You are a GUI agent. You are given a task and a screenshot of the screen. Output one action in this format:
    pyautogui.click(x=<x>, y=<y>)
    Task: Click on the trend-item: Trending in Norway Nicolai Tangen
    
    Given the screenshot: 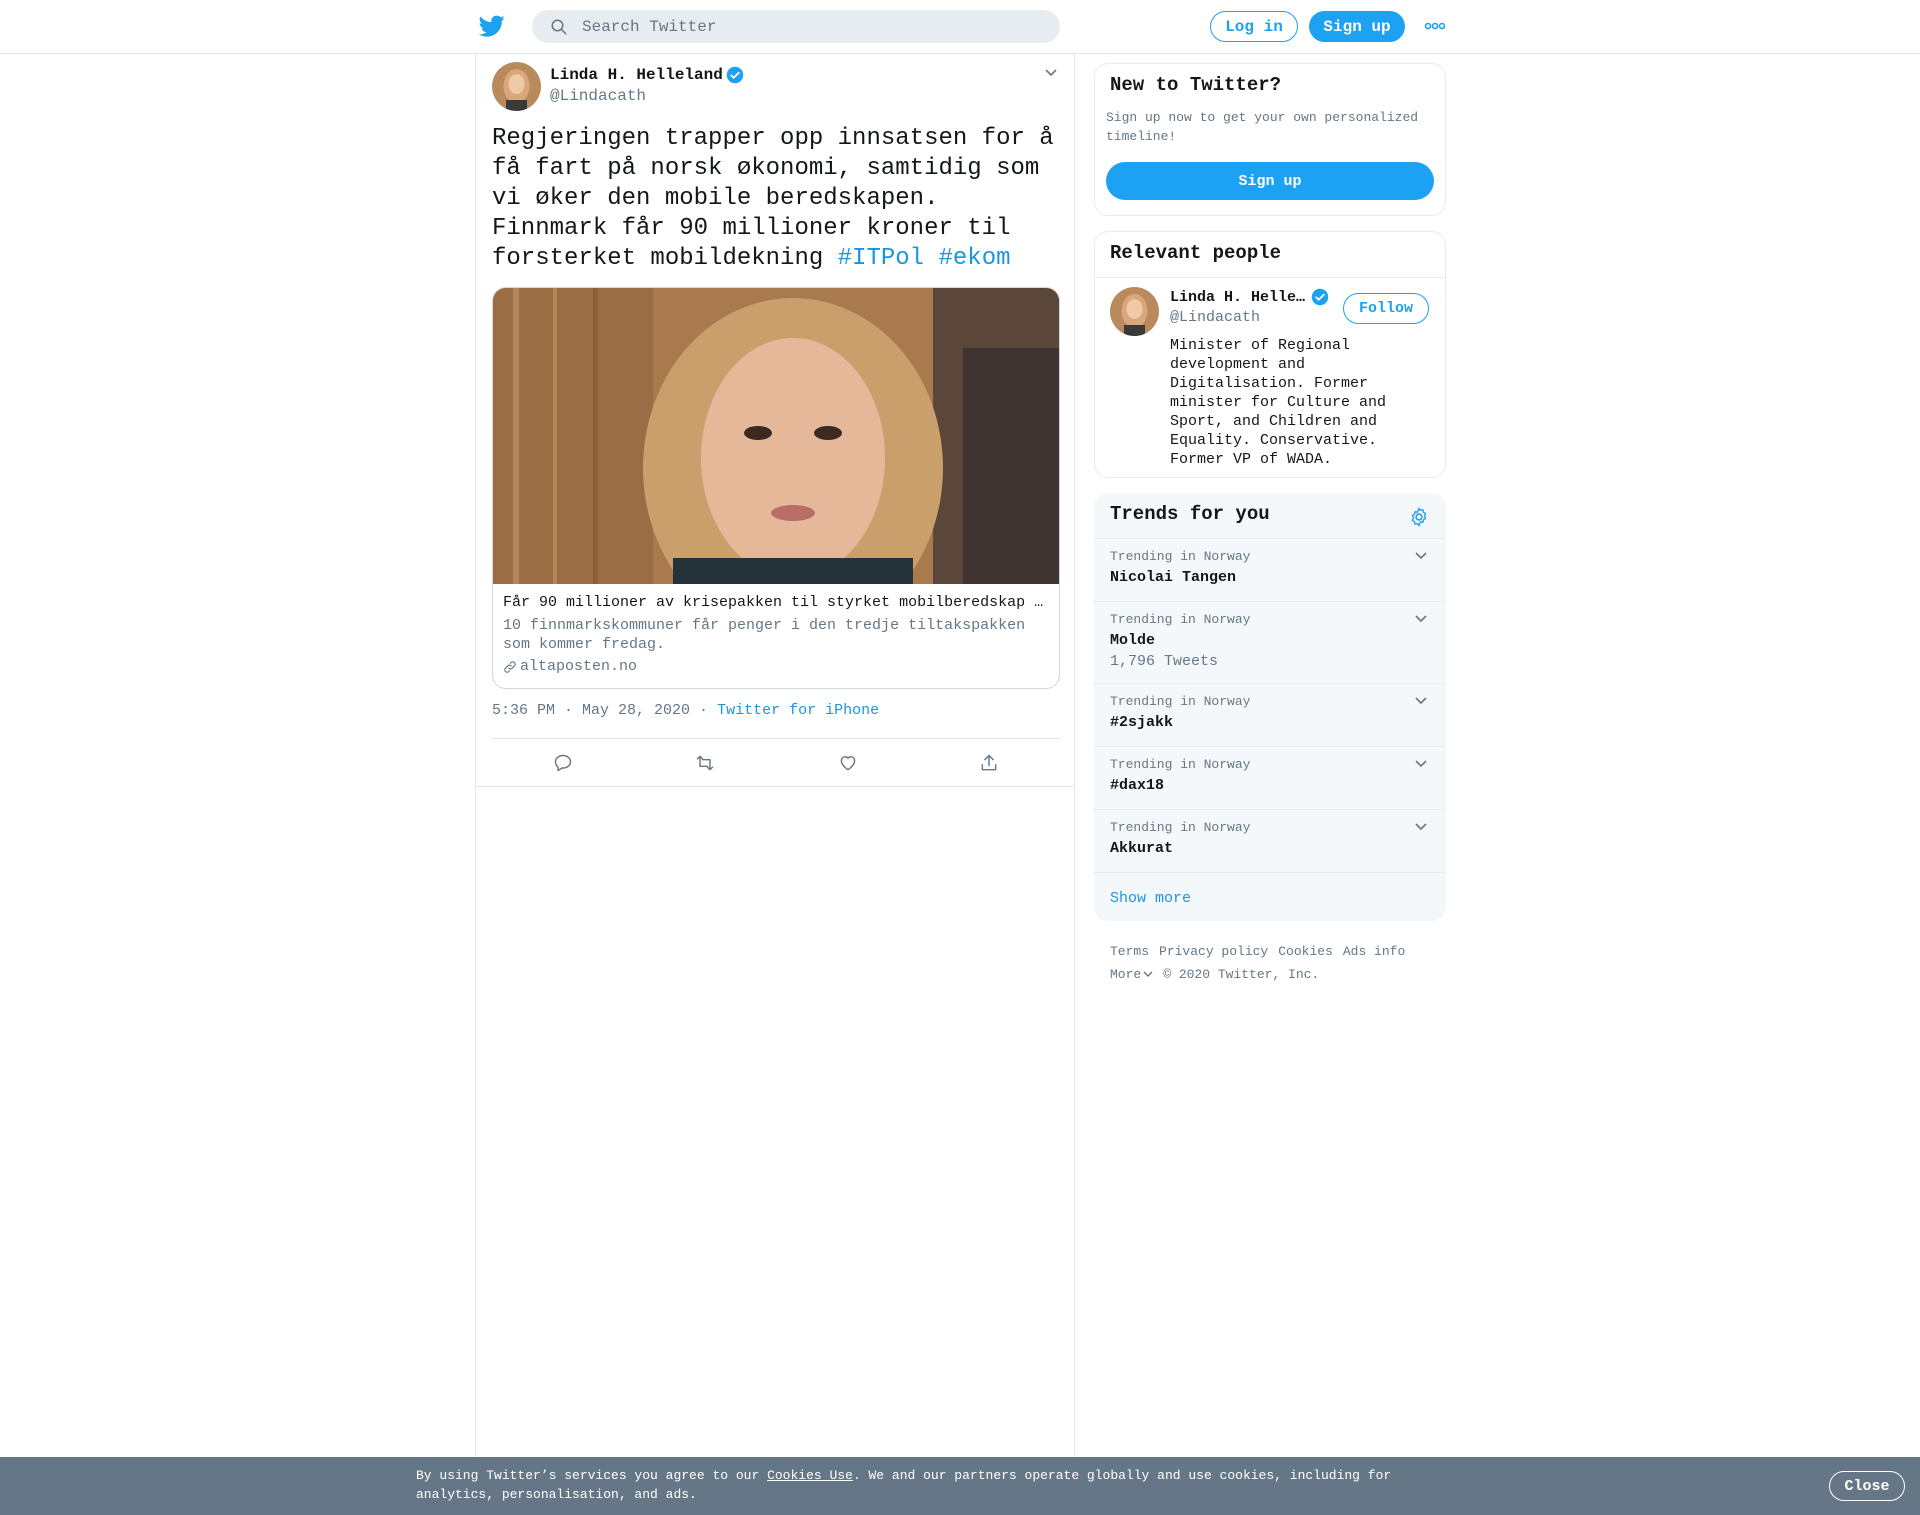 What is the action you would take?
    pyautogui.click(x=1270, y=569)
    